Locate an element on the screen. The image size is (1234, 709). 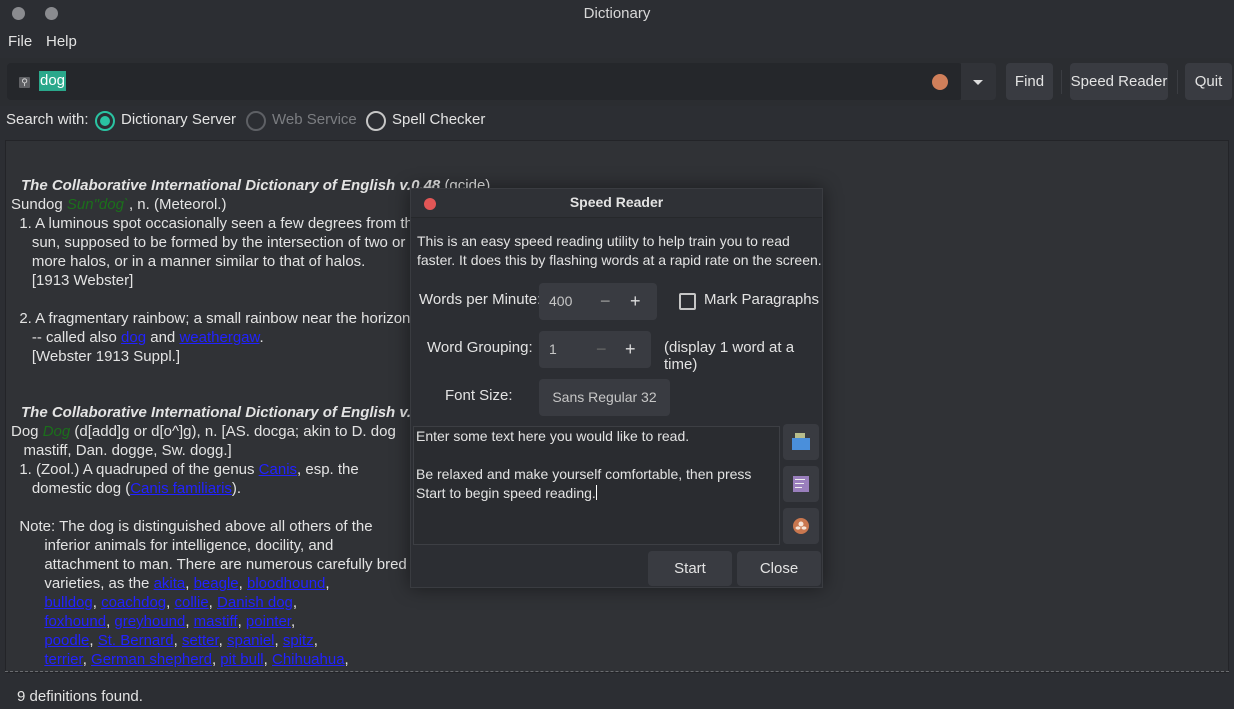
search-history-dropdown is located at coordinates (978, 81).